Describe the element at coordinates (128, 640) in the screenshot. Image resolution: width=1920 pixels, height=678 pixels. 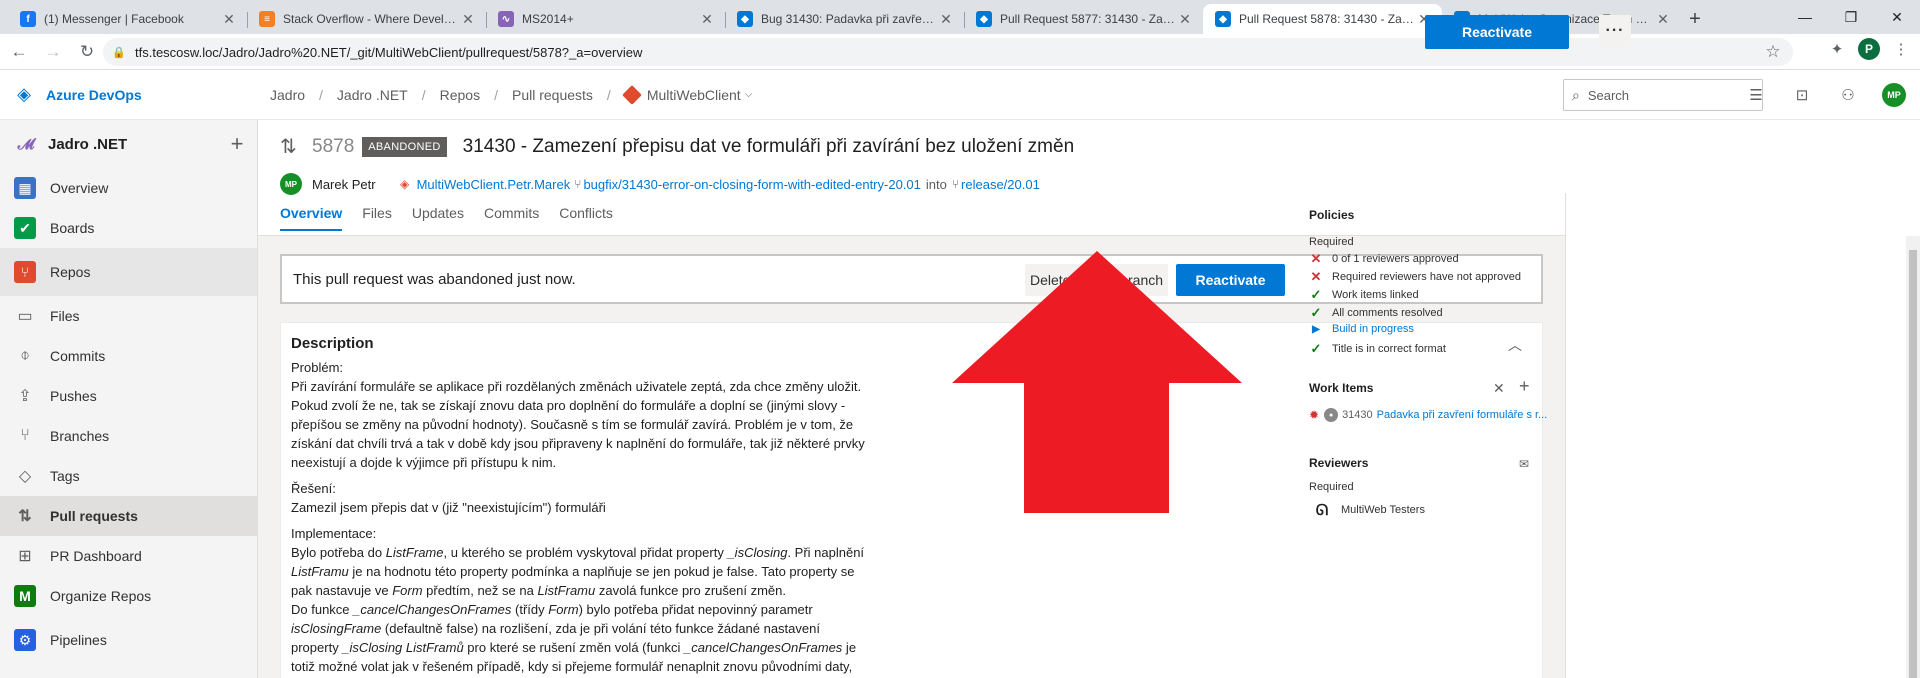
I see `sidebar-item-pipelines: ⚙ Pipelines` at that location.